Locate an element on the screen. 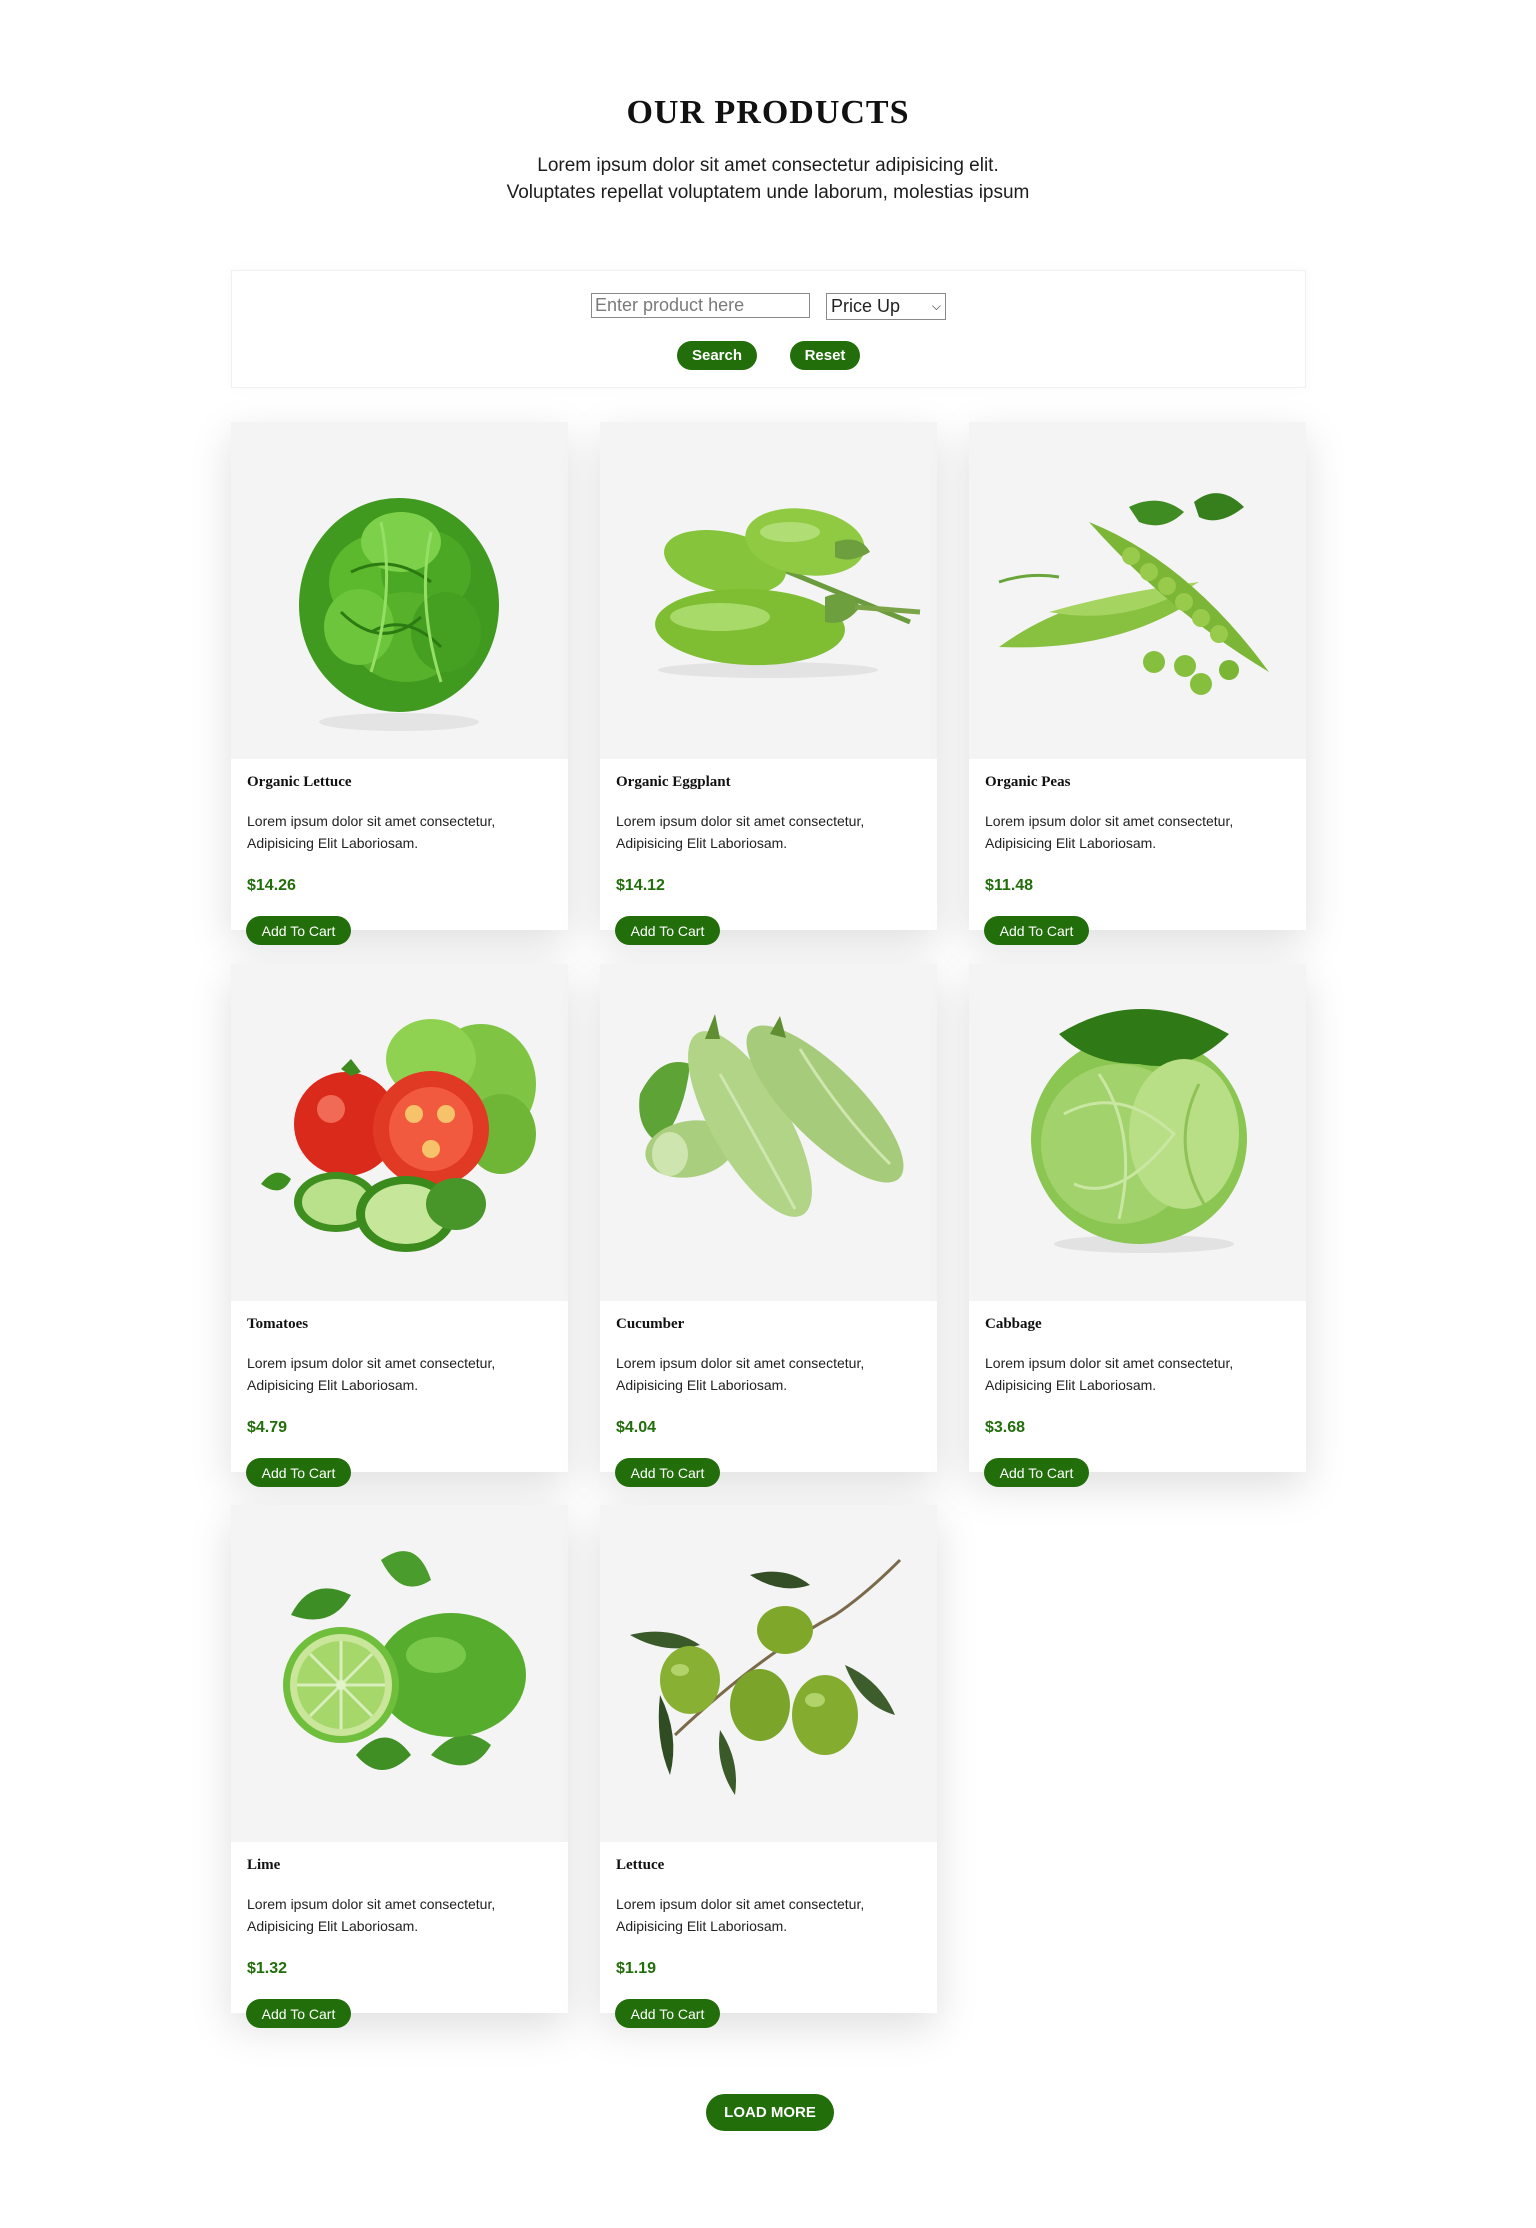 The height and width of the screenshot is (2228, 1536). reset-button: Reset is located at coordinates (825, 355).